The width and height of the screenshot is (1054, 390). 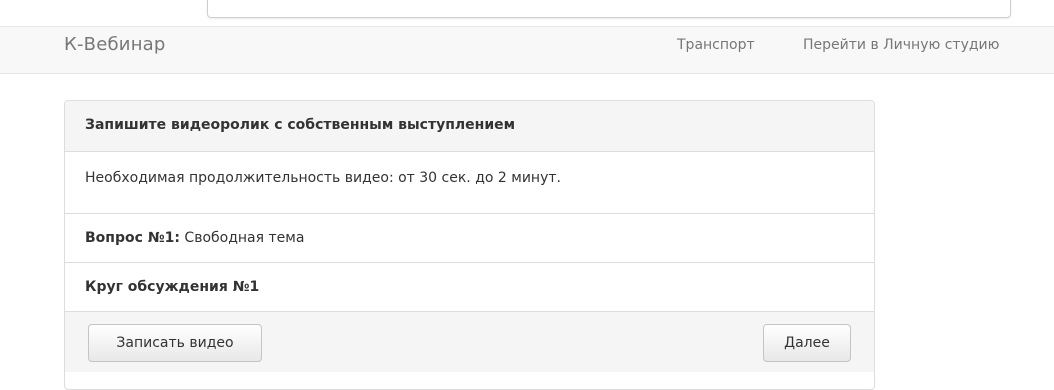 I want to click on nav-link-transport: Транспорт, so click(x=716, y=45).